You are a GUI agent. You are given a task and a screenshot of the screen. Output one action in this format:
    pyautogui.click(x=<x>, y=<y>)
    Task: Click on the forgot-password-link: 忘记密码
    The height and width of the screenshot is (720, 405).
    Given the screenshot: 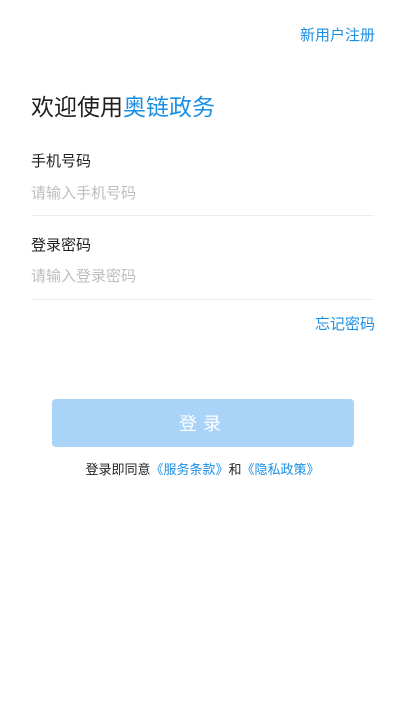 What is the action you would take?
    pyautogui.click(x=345, y=323)
    